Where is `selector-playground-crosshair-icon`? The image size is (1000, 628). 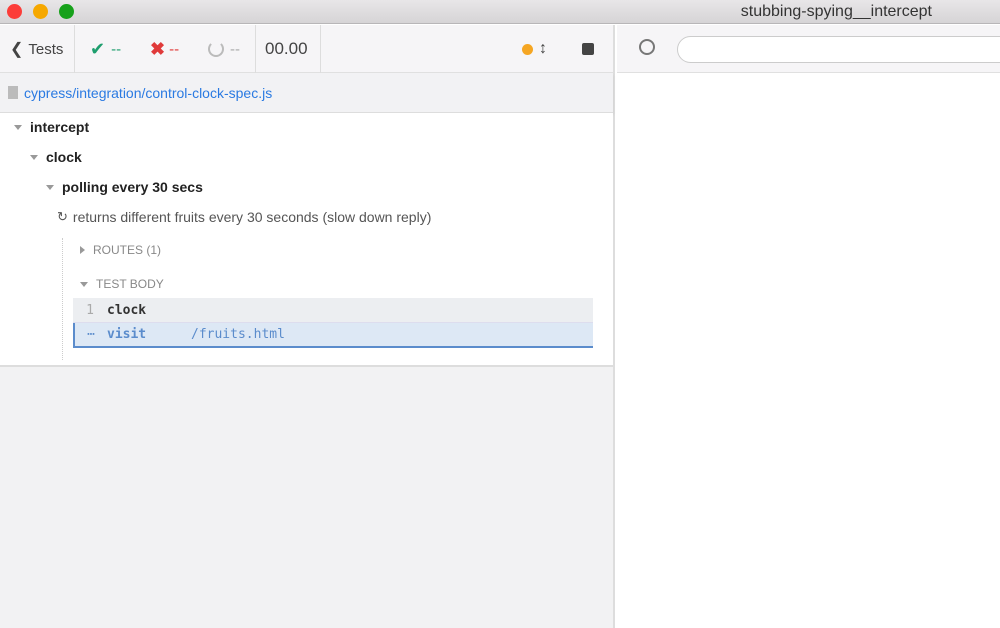 selector-playground-crosshair-icon is located at coordinates (647, 47).